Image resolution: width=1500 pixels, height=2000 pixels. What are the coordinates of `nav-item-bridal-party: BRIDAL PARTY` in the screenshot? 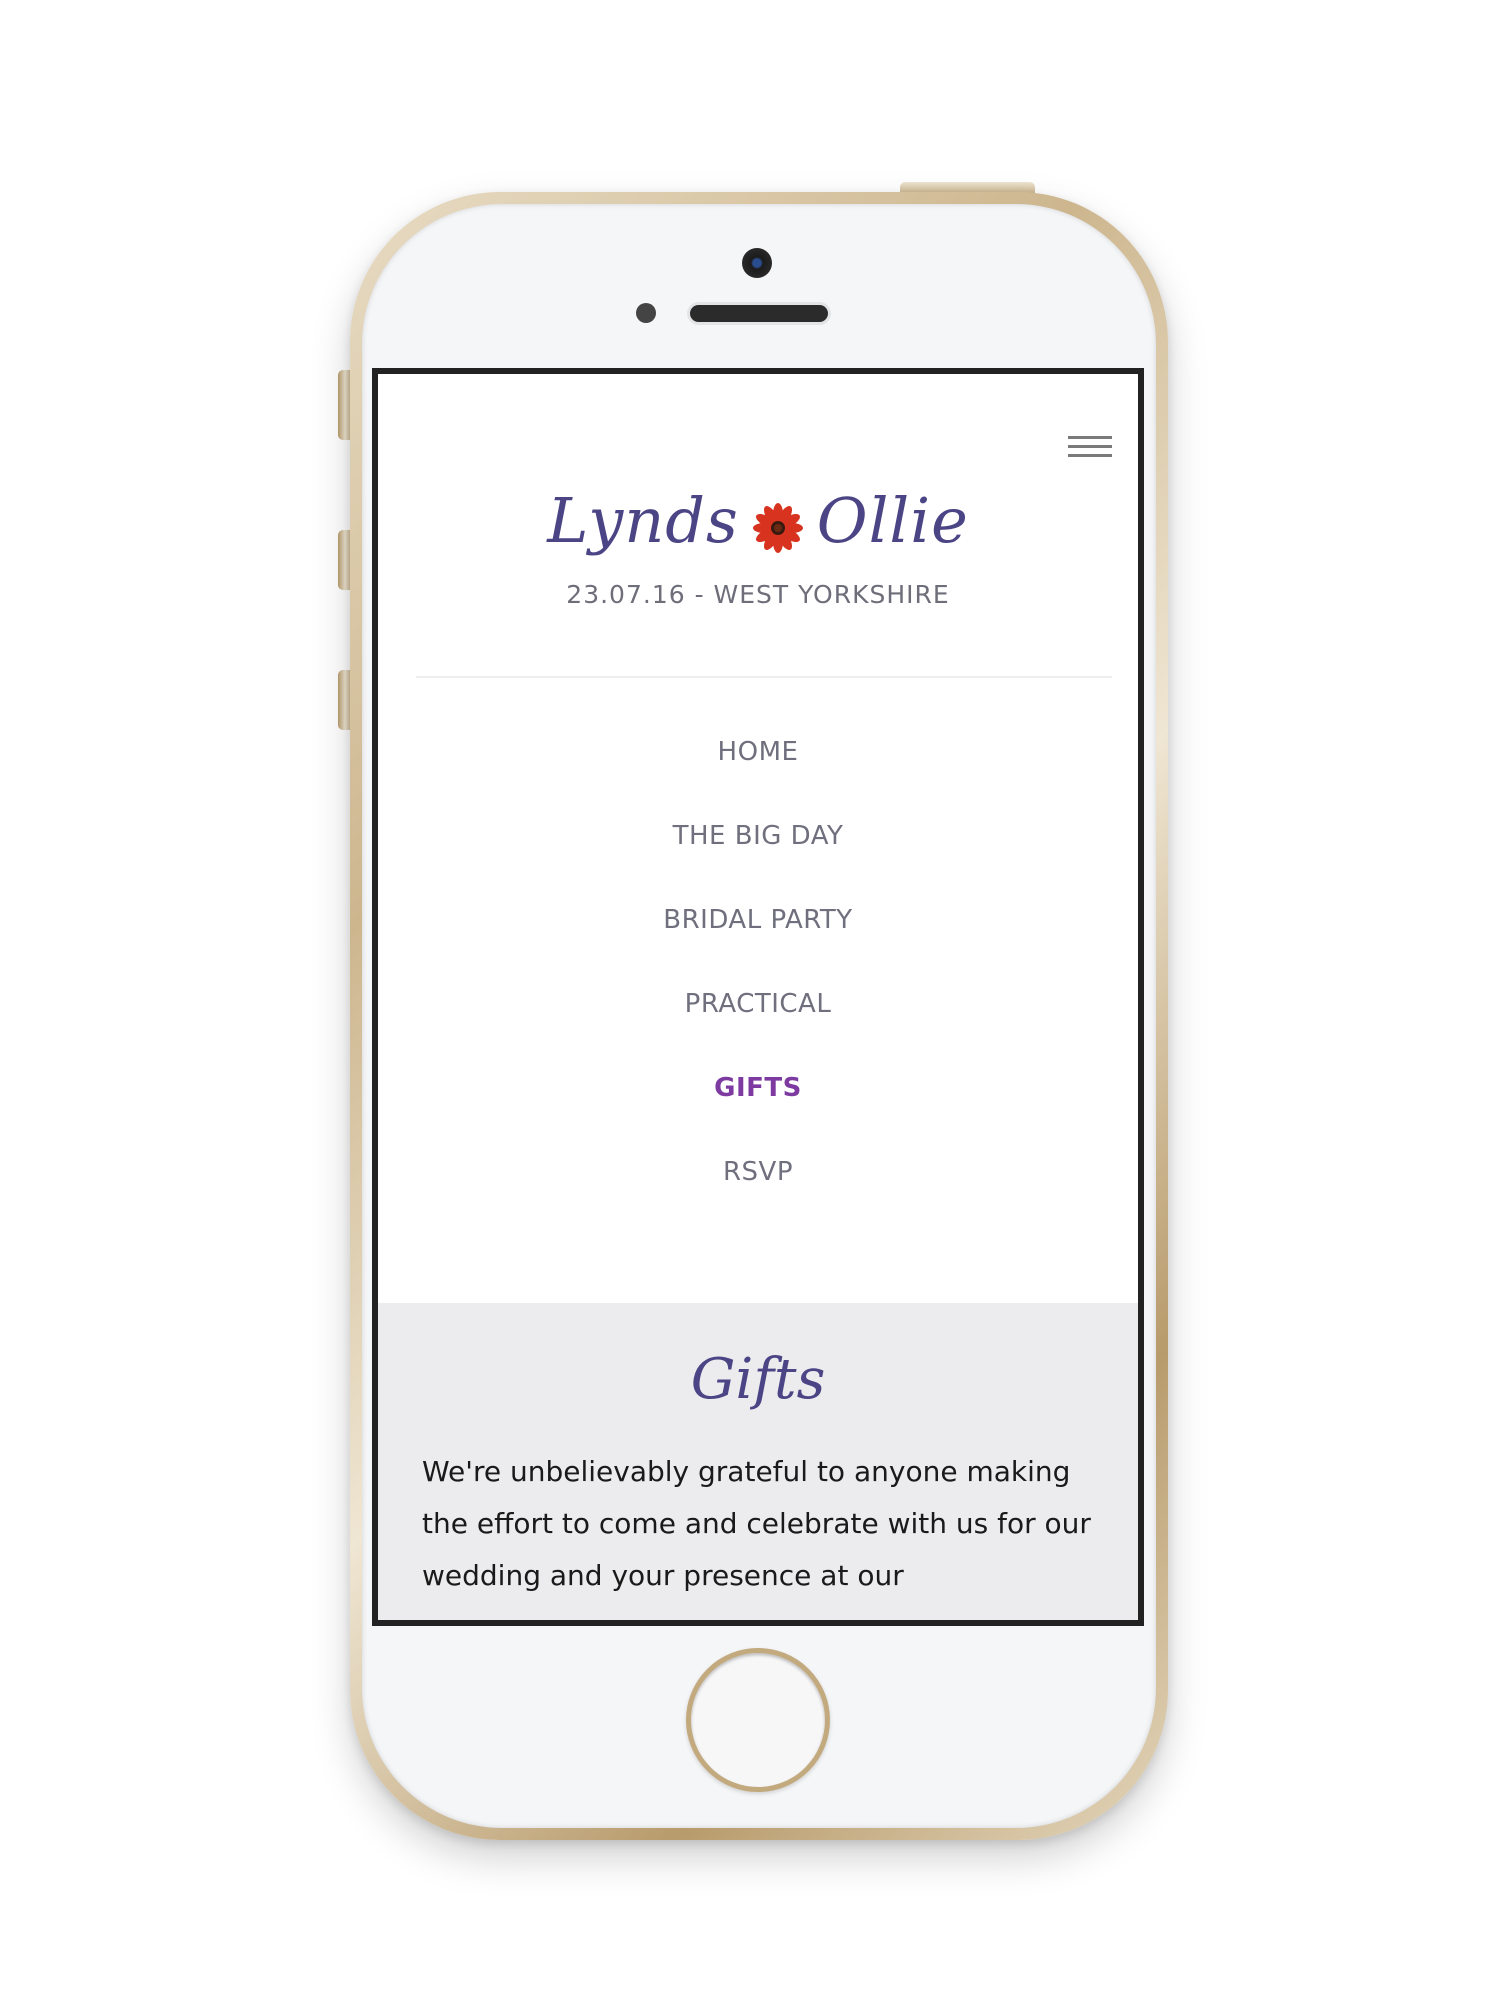 It's located at (758, 934).